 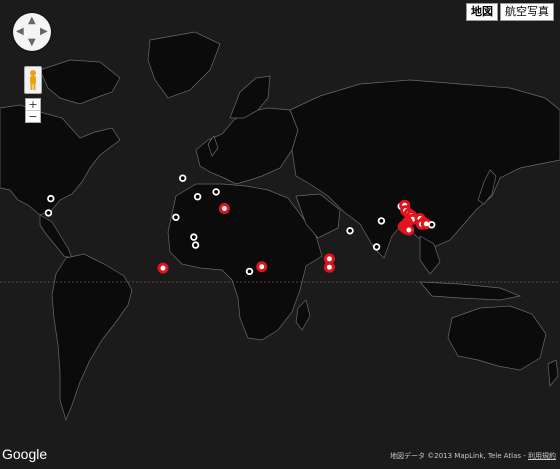 I want to click on zoom-in-button: +, so click(x=33, y=104).